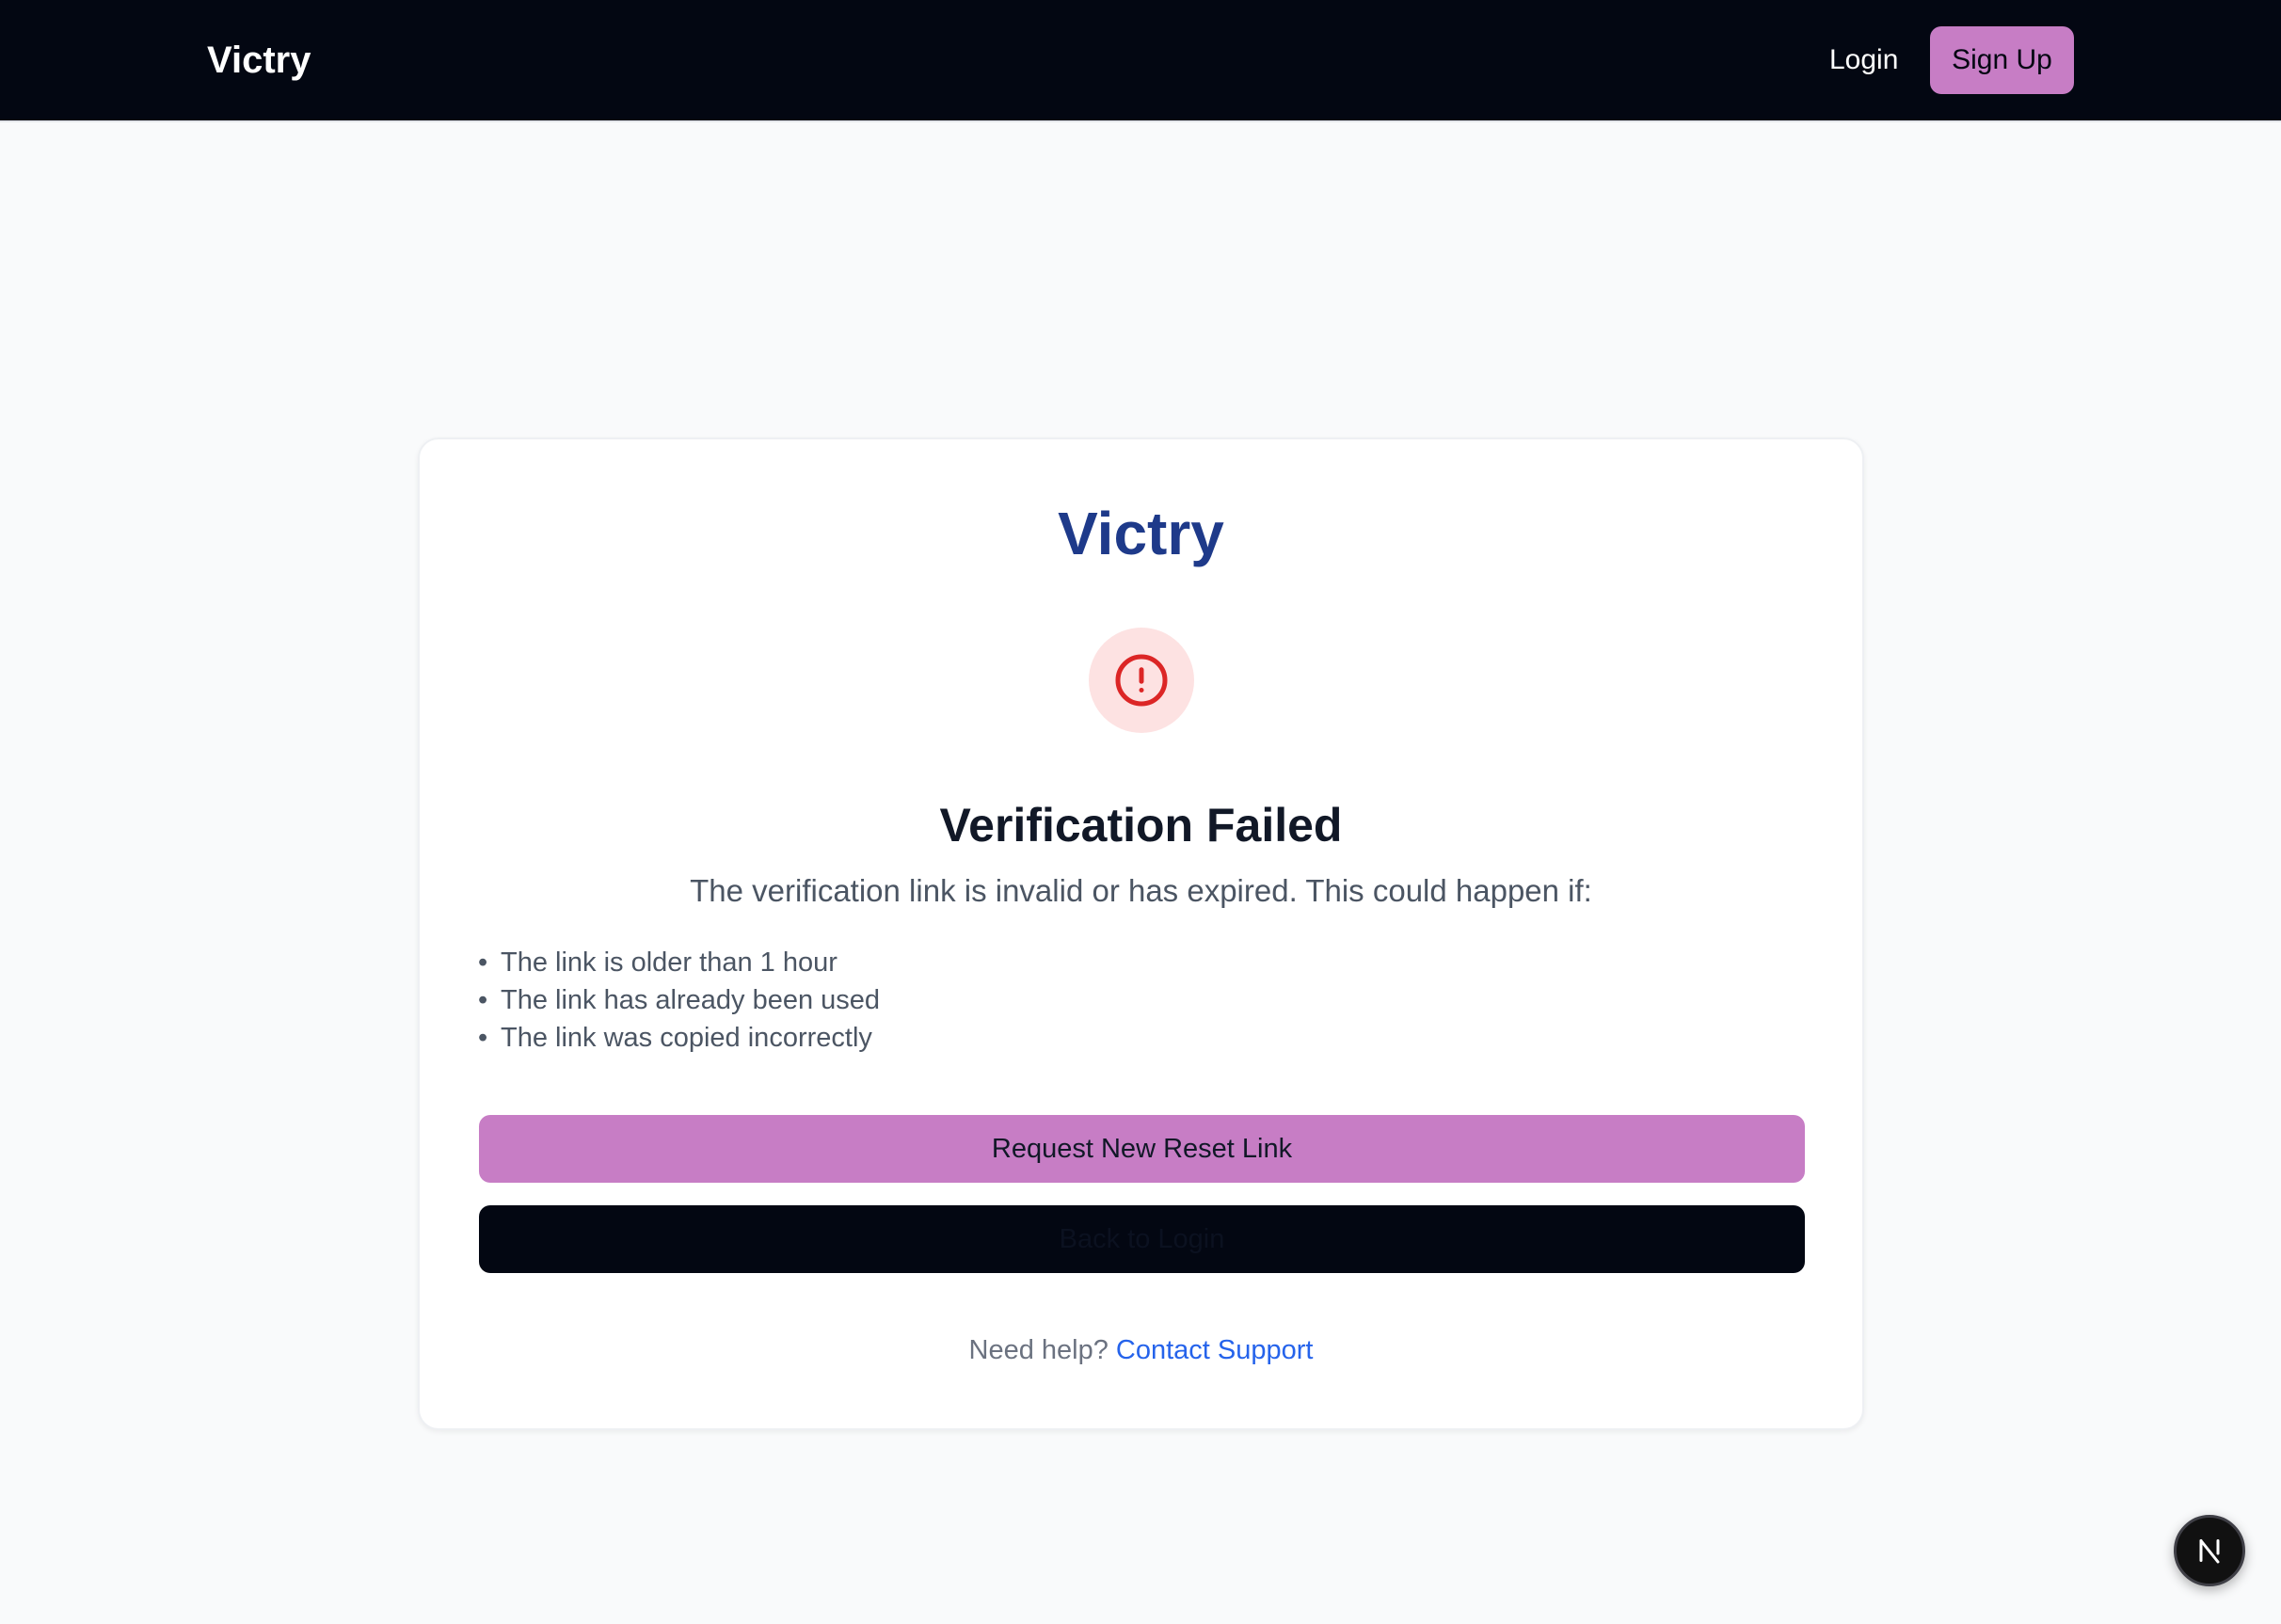  What do you see at coordinates (2002, 60) in the screenshot?
I see `signup-button: Sign Up` at bounding box center [2002, 60].